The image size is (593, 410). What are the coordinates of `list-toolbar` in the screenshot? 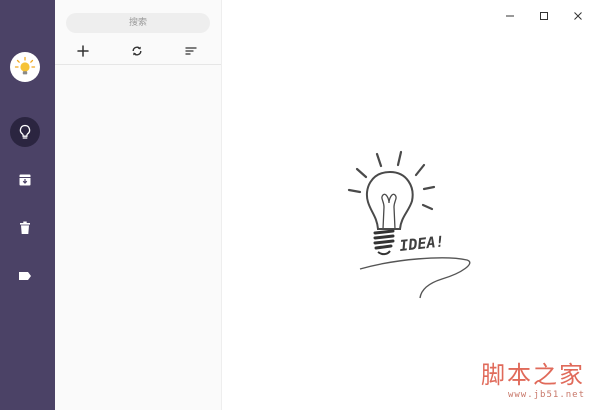 It's located at (138, 51).